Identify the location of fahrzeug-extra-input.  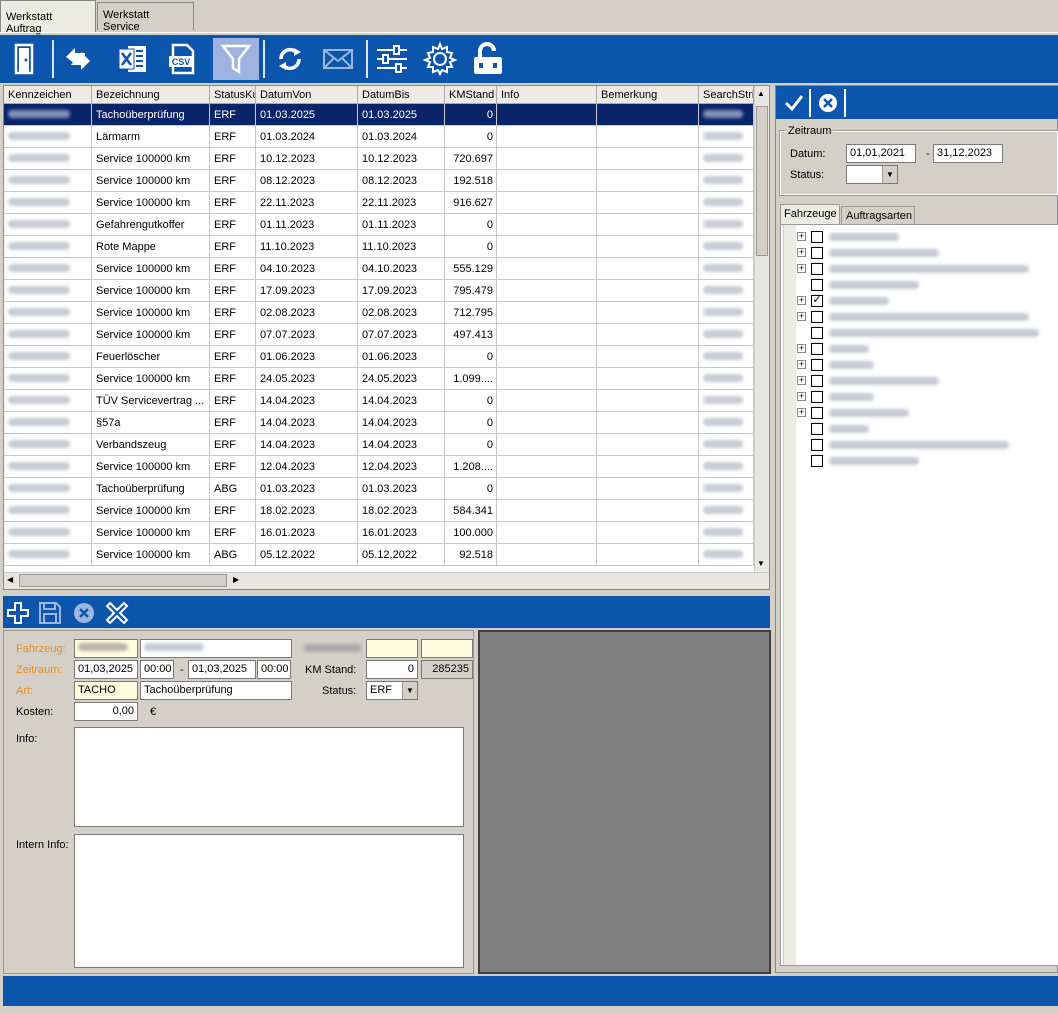
(392, 648).